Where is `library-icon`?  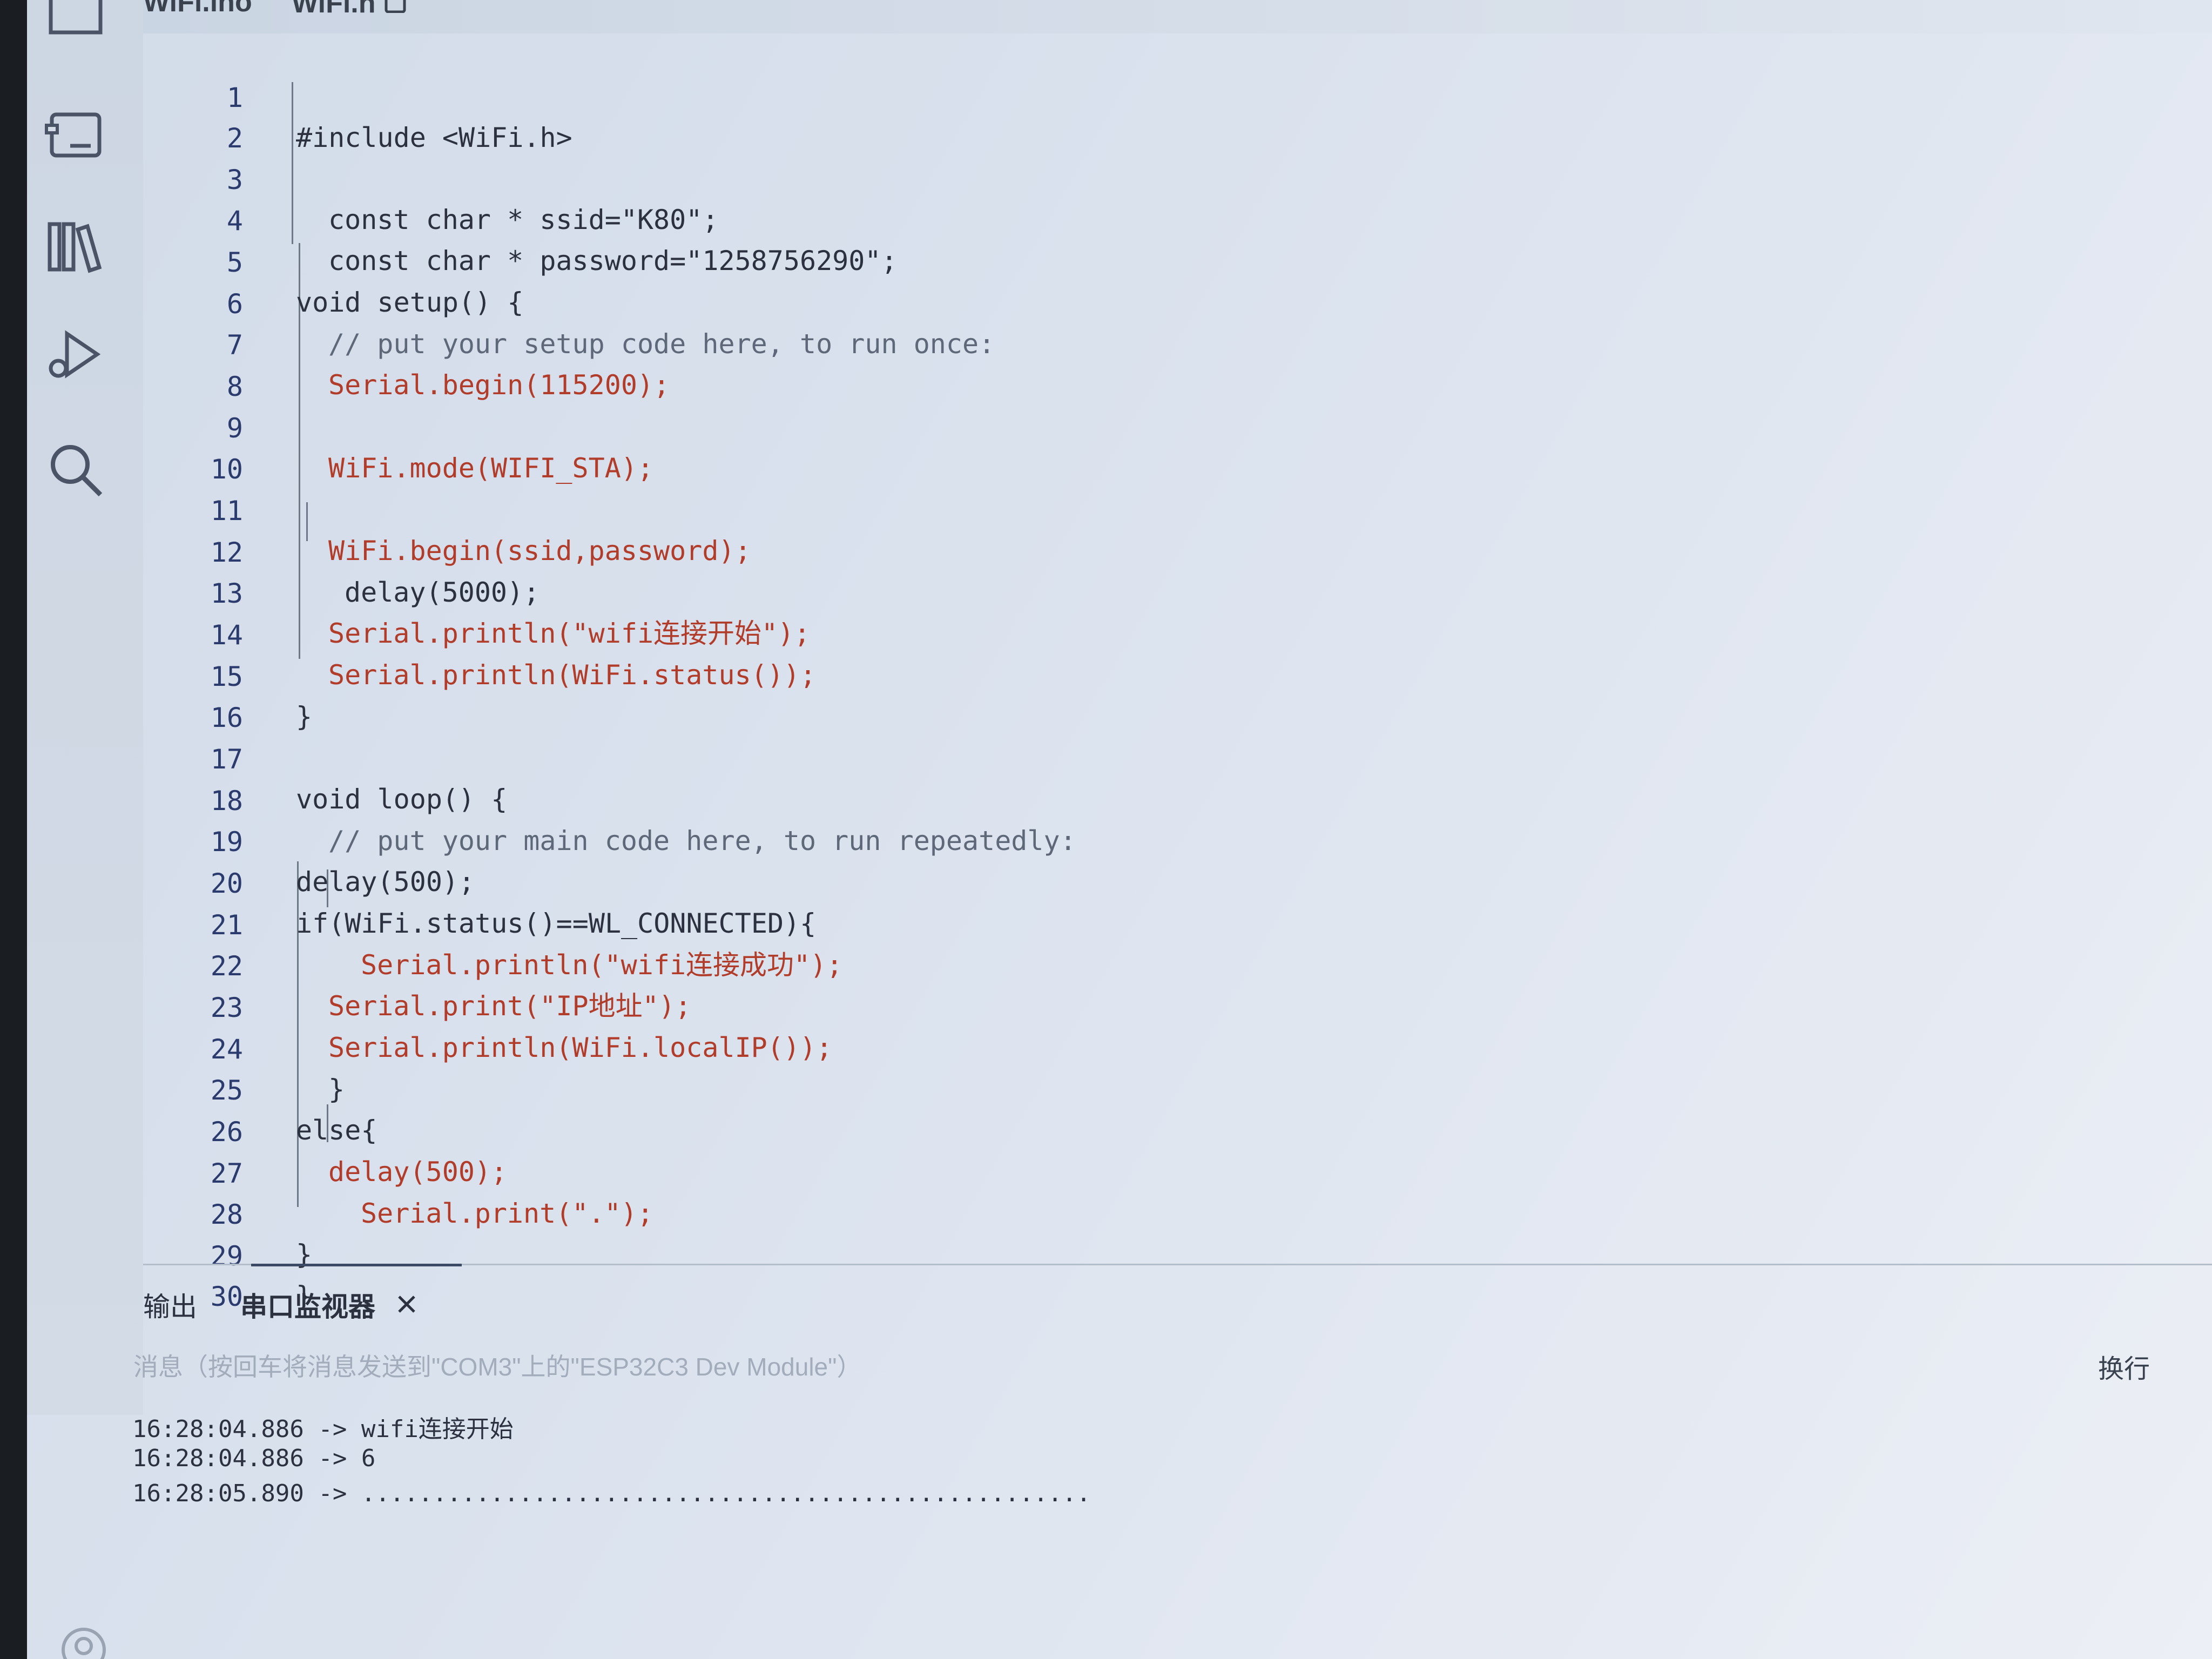 library-icon is located at coordinates (75, 245).